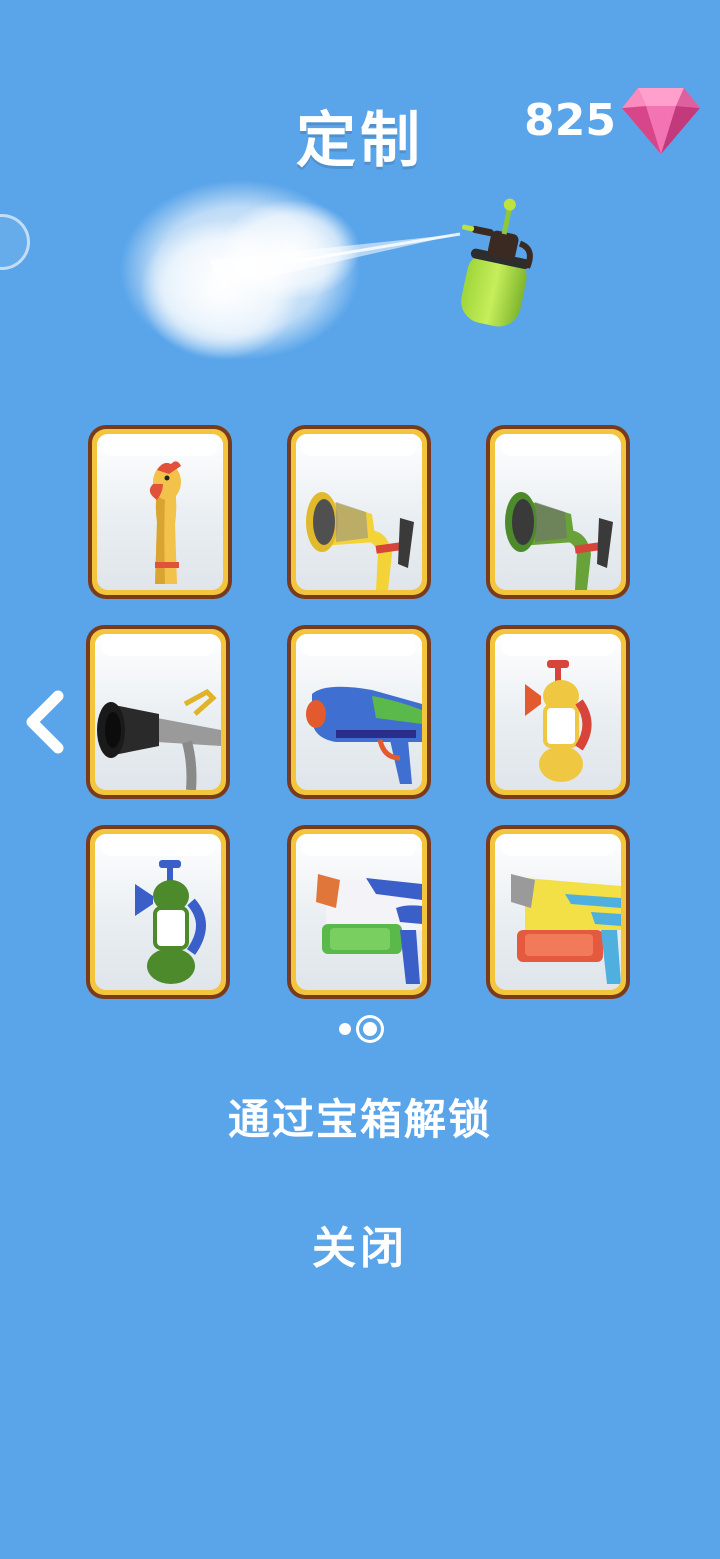 The width and height of the screenshot is (720, 1559). I want to click on prev-page-arrow-icon, so click(45, 722).